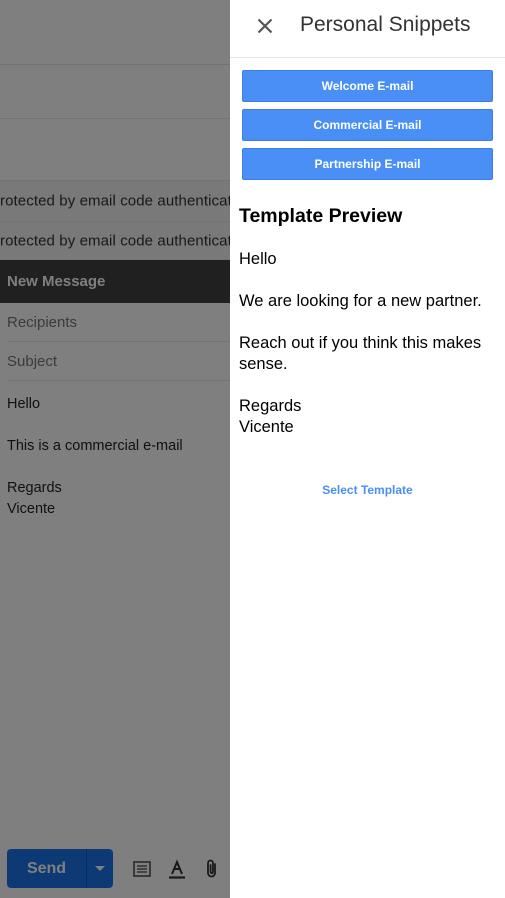  What do you see at coordinates (360, 353) in the screenshot?
I see `preview-line: Reach out if you think this makes sense.` at bounding box center [360, 353].